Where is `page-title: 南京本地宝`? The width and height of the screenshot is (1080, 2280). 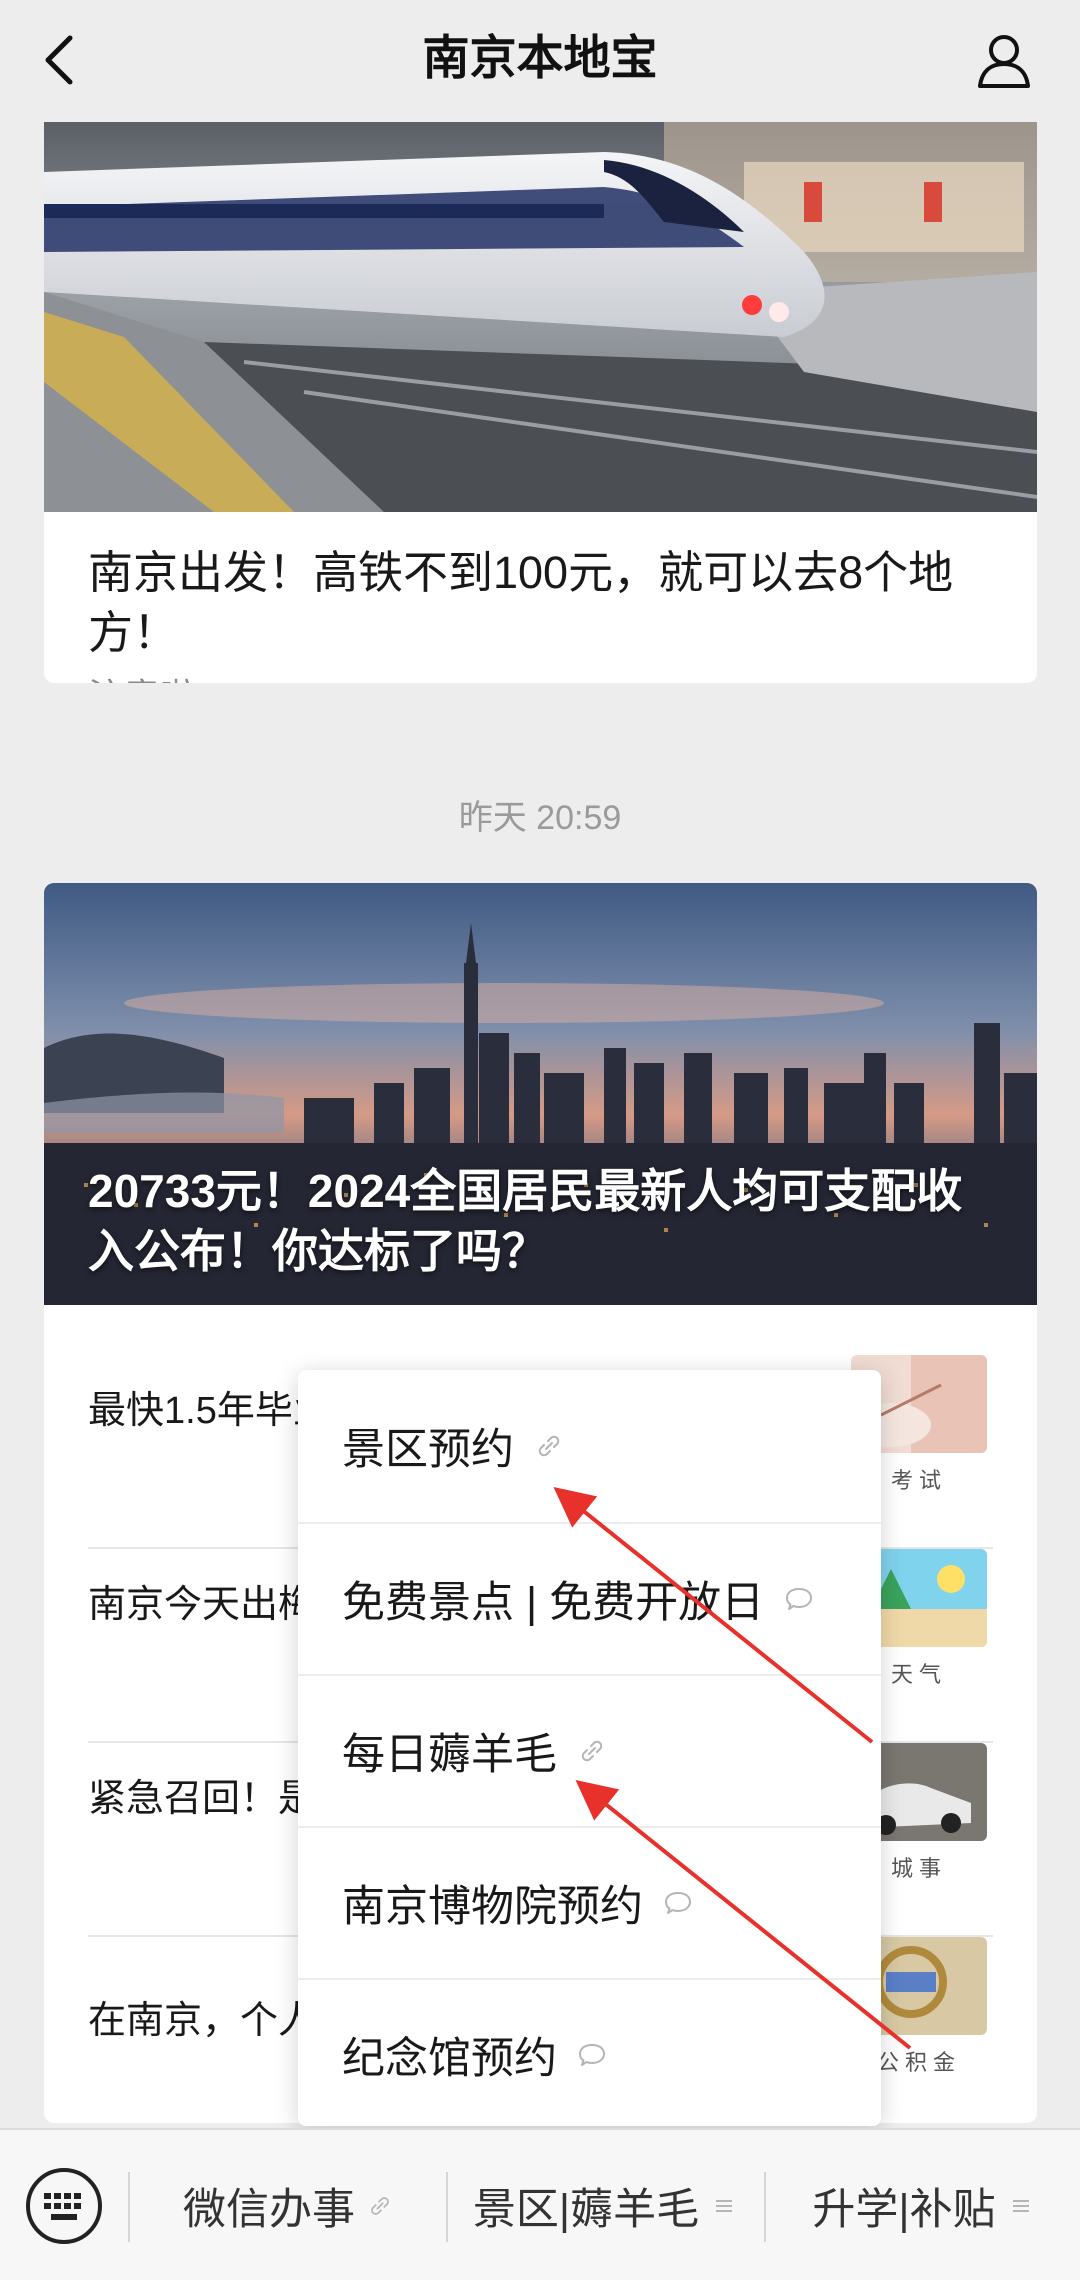
page-title: 南京本地宝 is located at coordinates (540, 57).